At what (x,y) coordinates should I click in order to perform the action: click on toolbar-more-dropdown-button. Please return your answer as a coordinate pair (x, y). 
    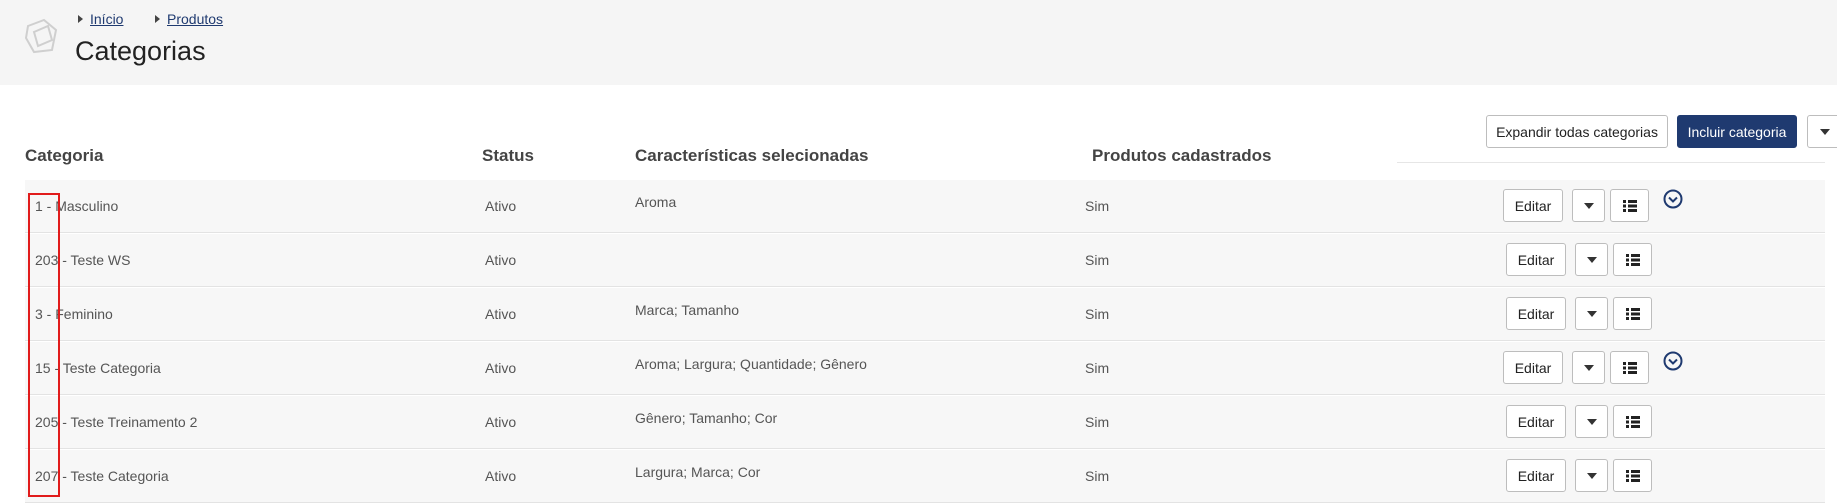
    Looking at the image, I should click on (1822, 131).